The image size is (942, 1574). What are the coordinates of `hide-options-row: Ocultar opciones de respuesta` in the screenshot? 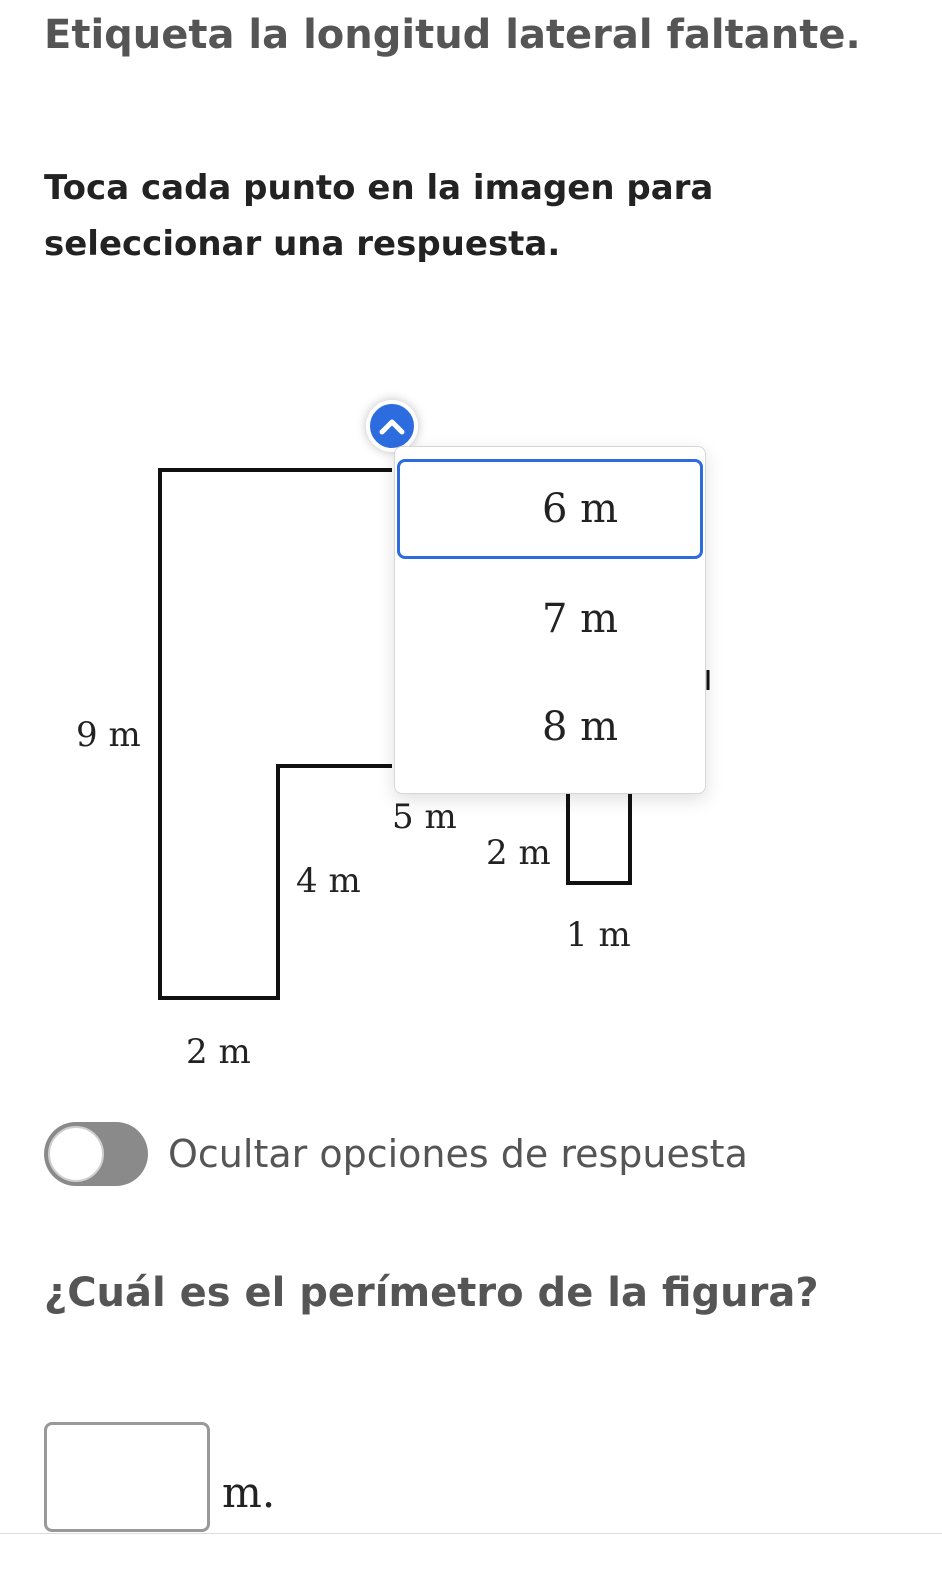 It's located at (396, 1154).